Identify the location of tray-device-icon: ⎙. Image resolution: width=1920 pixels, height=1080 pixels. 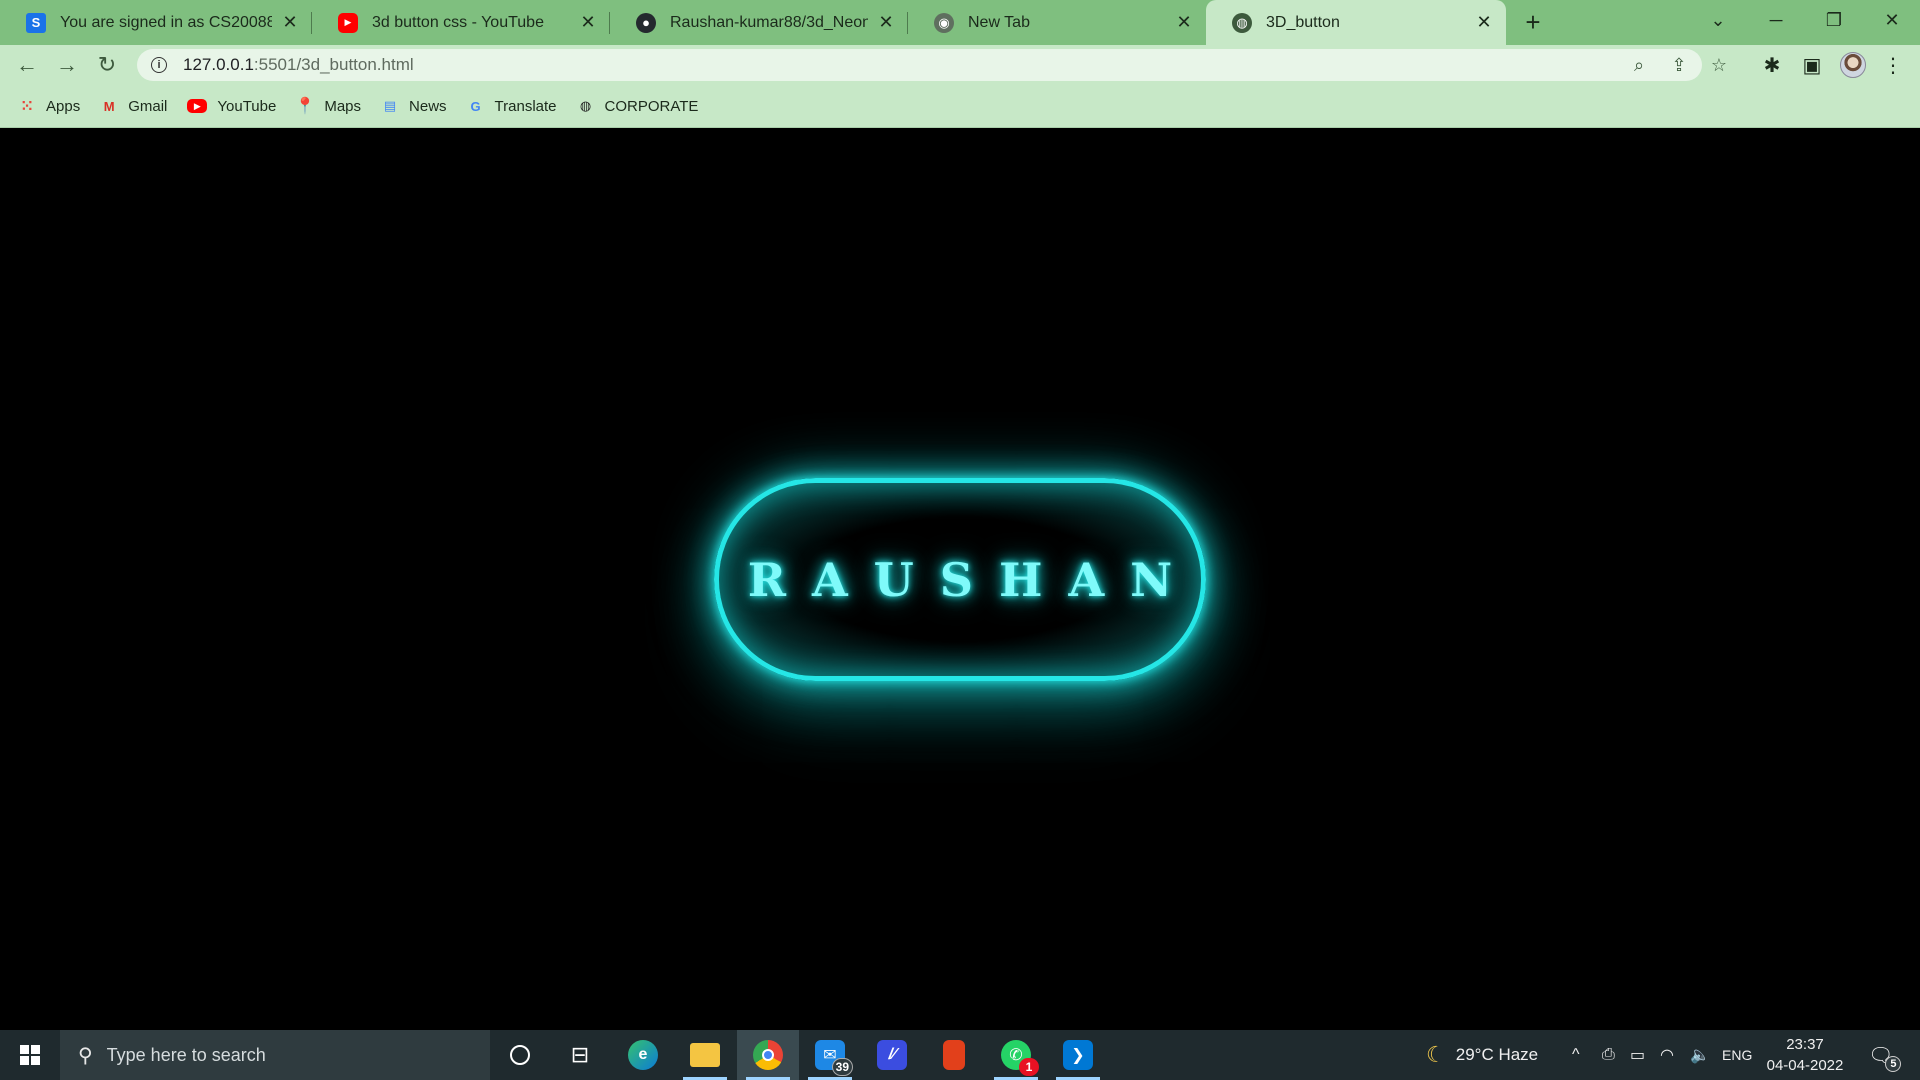
(1608, 1055).